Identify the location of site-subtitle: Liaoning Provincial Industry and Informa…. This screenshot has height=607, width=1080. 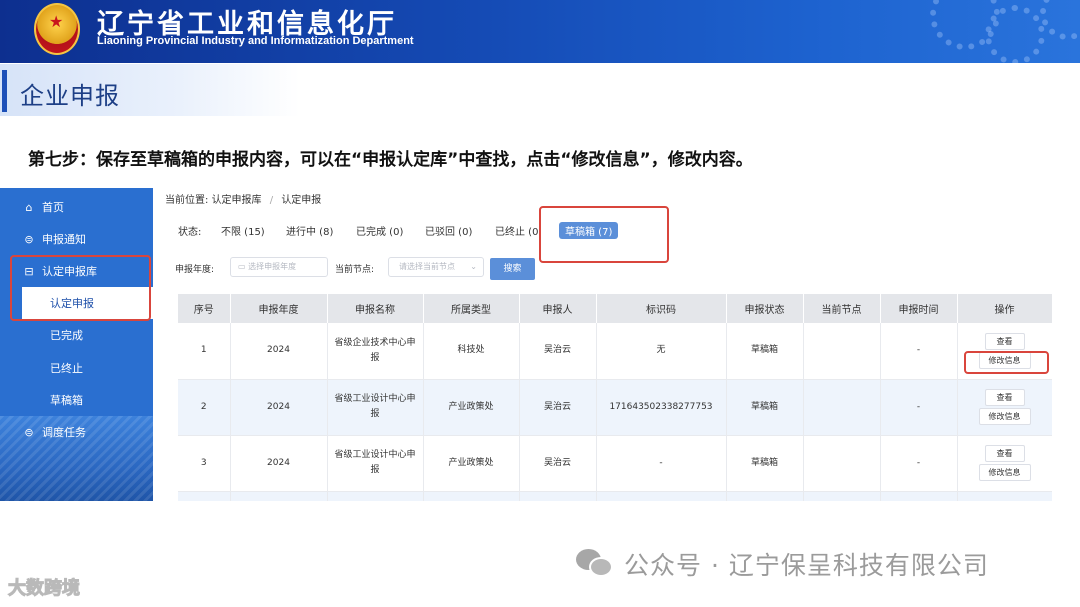
(255, 41).